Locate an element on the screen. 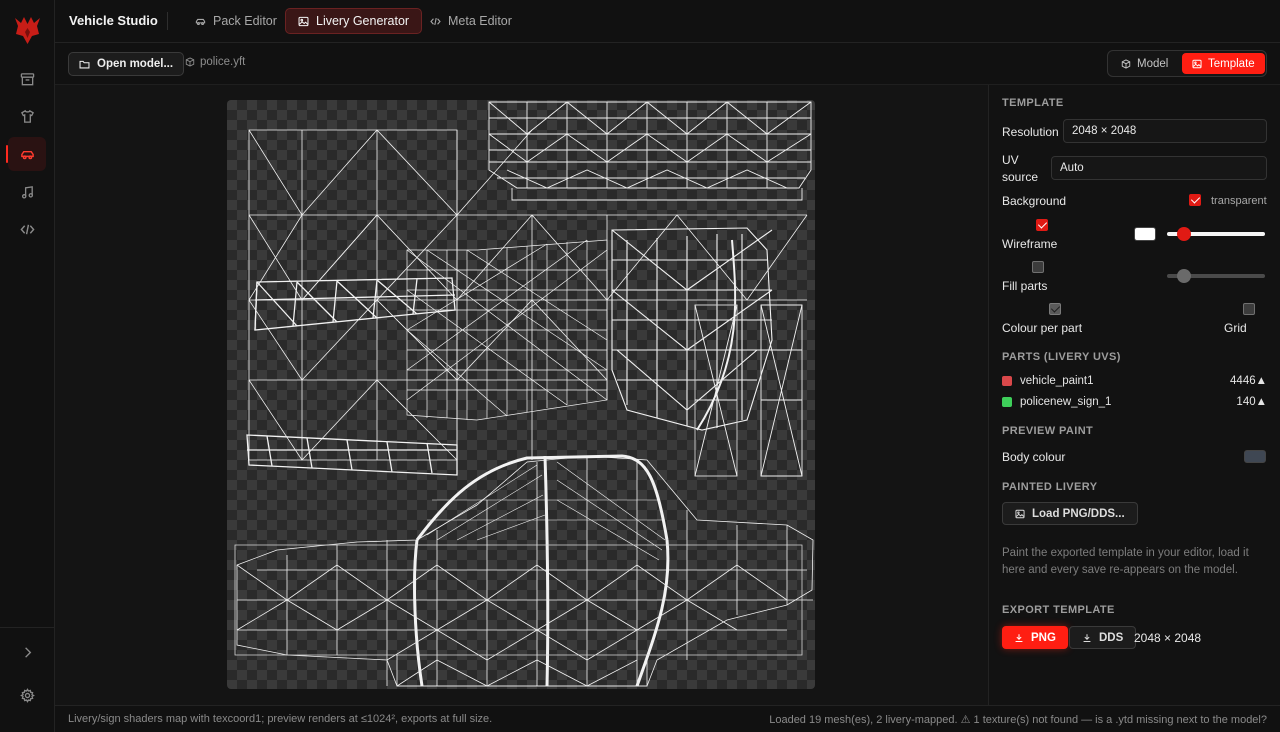 The height and width of the screenshot is (732, 1280). rail-code-button is located at coordinates (27, 229).